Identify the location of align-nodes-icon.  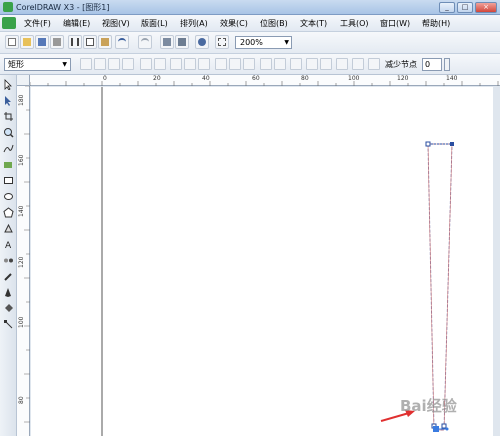
(296, 64).